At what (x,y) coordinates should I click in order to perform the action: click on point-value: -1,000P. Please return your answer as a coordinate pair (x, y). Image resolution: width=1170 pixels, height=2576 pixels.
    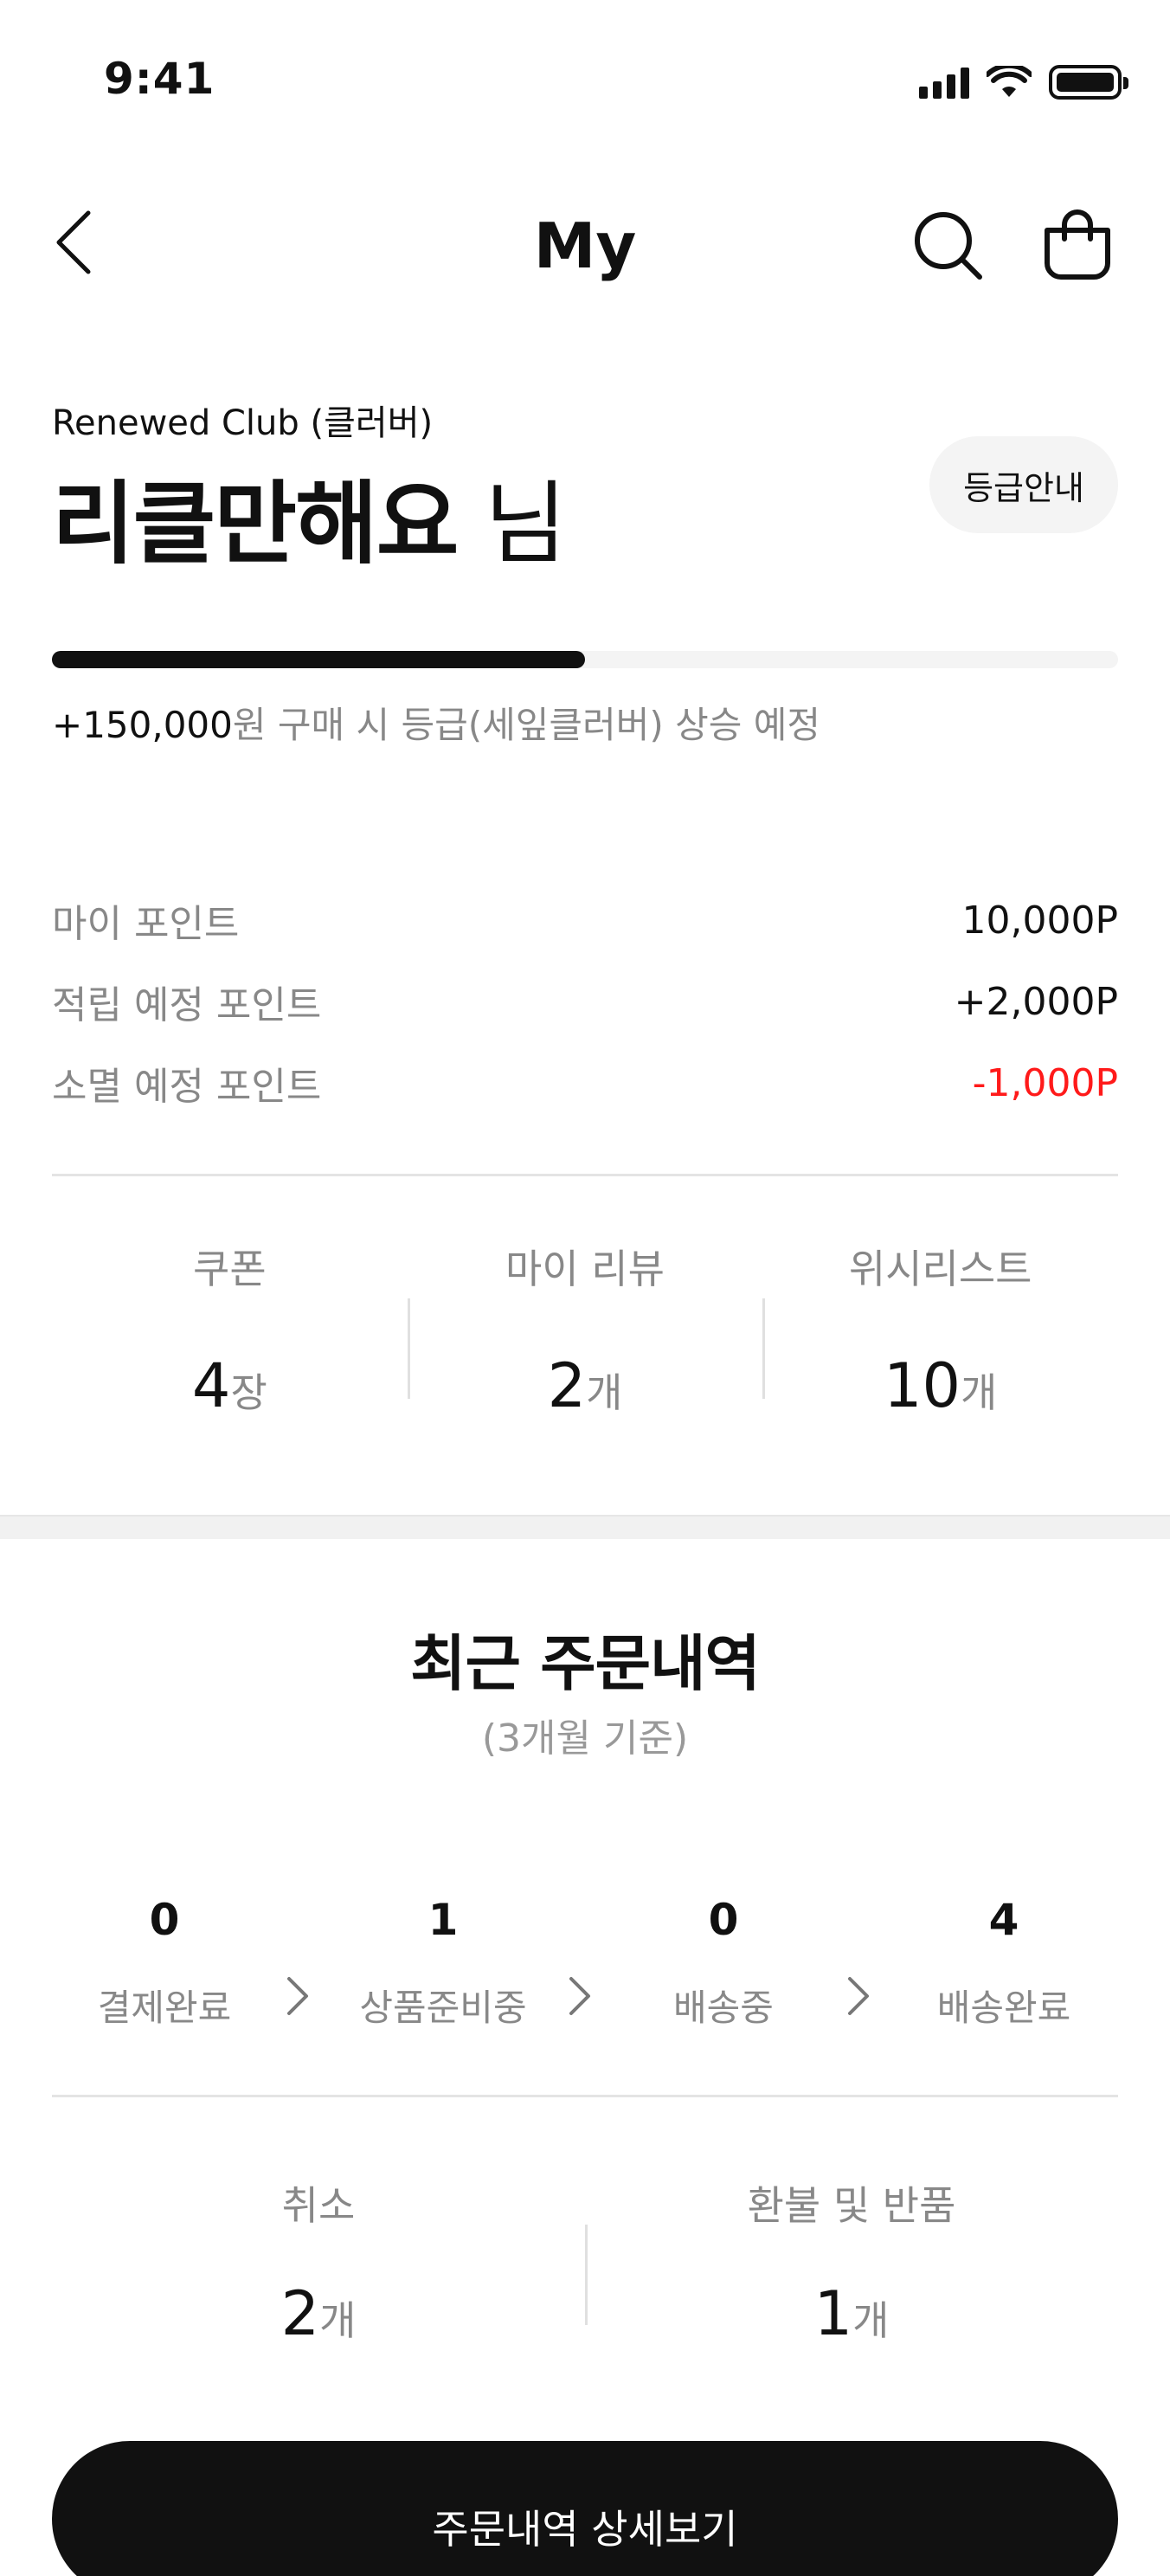
    Looking at the image, I should click on (1045, 1082).